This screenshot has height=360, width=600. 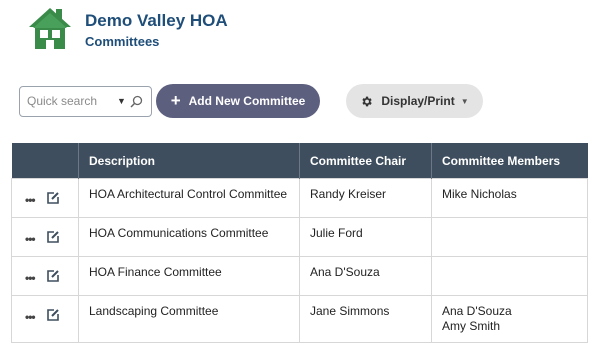 I want to click on gear-icon, so click(x=366, y=101).